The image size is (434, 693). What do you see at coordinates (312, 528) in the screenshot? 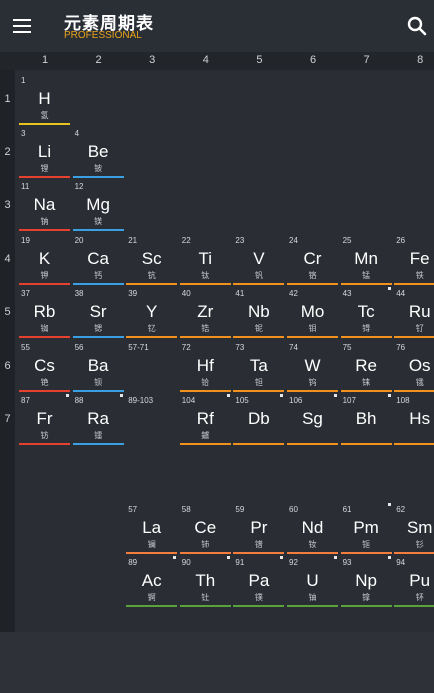
I see `element-nd: 60 Nd 钕` at bounding box center [312, 528].